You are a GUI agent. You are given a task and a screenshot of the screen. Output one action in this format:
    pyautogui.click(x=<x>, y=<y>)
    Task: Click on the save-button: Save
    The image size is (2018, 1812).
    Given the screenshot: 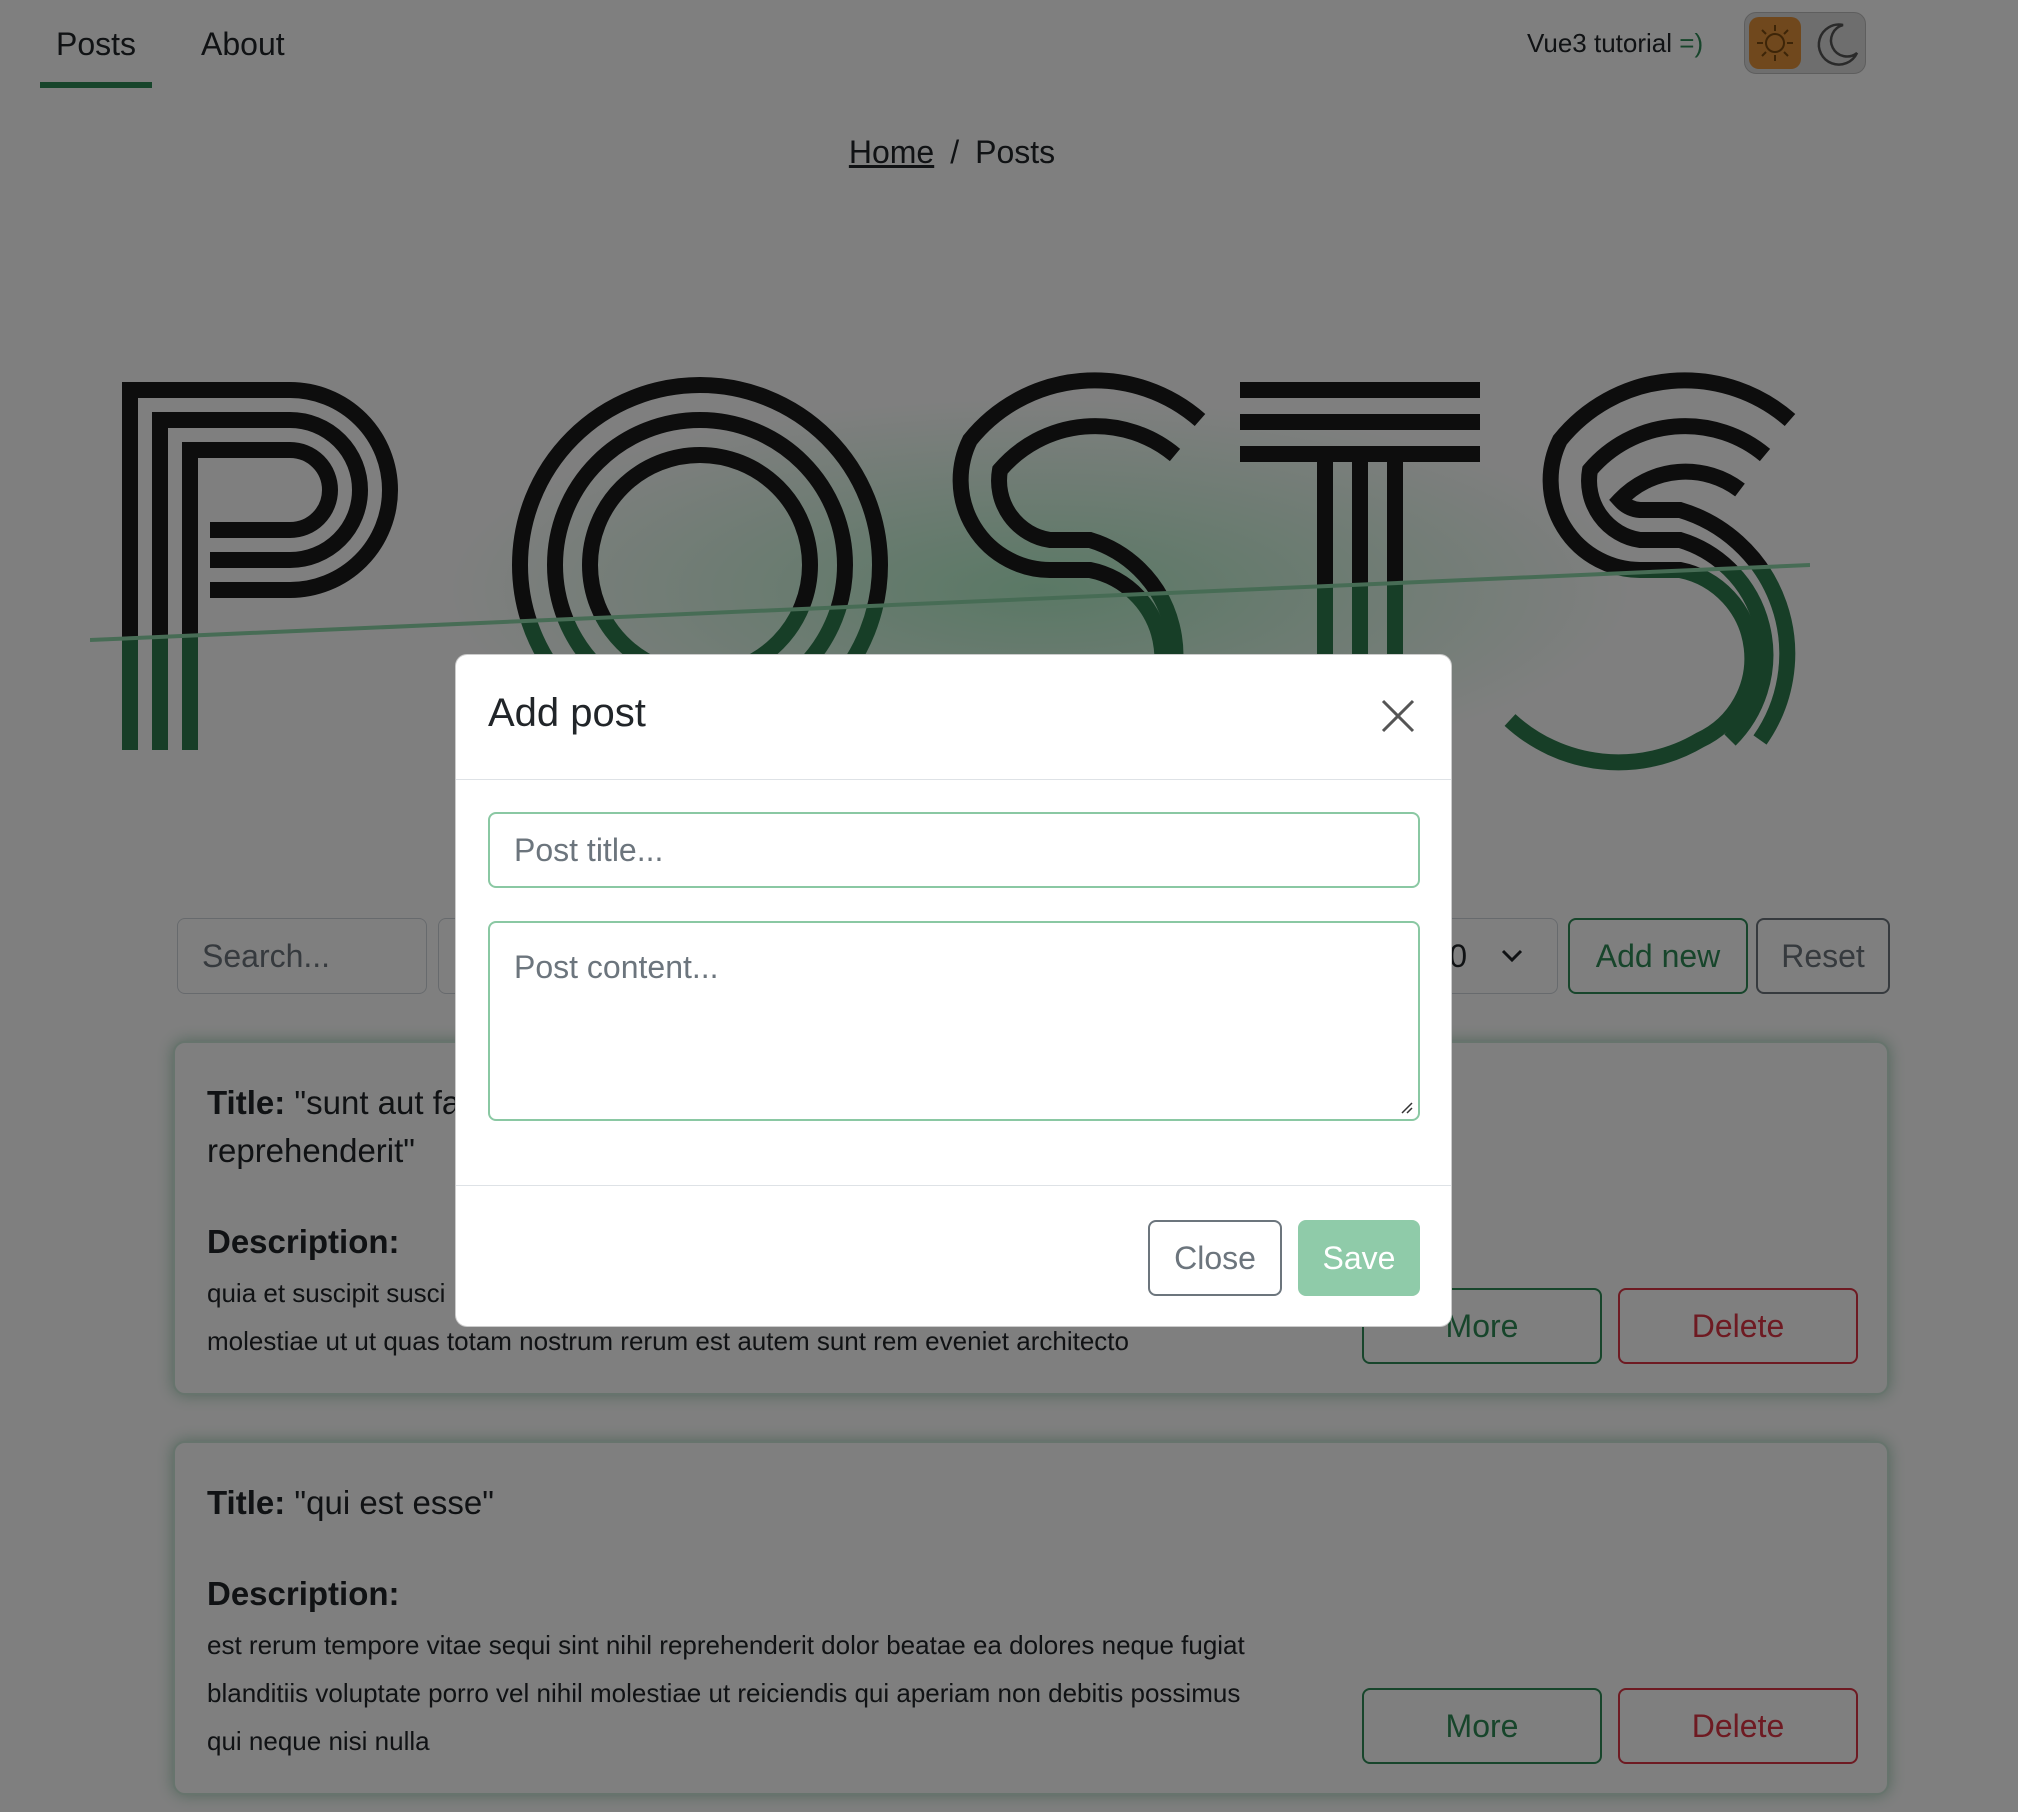 What is the action you would take?
    pyautogui.click(x=1359, y=1258)
    